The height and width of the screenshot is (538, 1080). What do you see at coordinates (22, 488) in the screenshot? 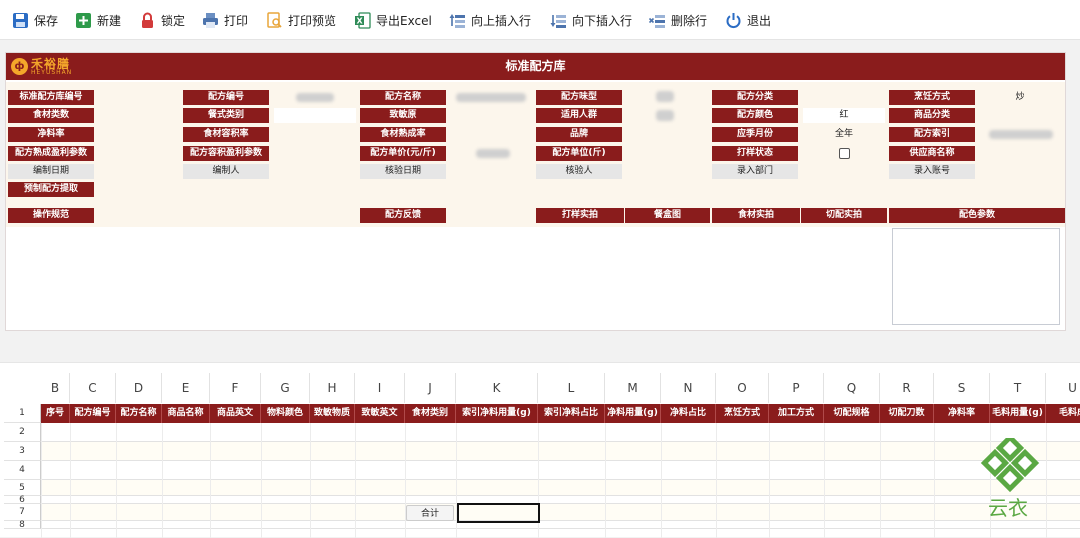
I see `row-header-5: 5` at bounding box center [22, 488].